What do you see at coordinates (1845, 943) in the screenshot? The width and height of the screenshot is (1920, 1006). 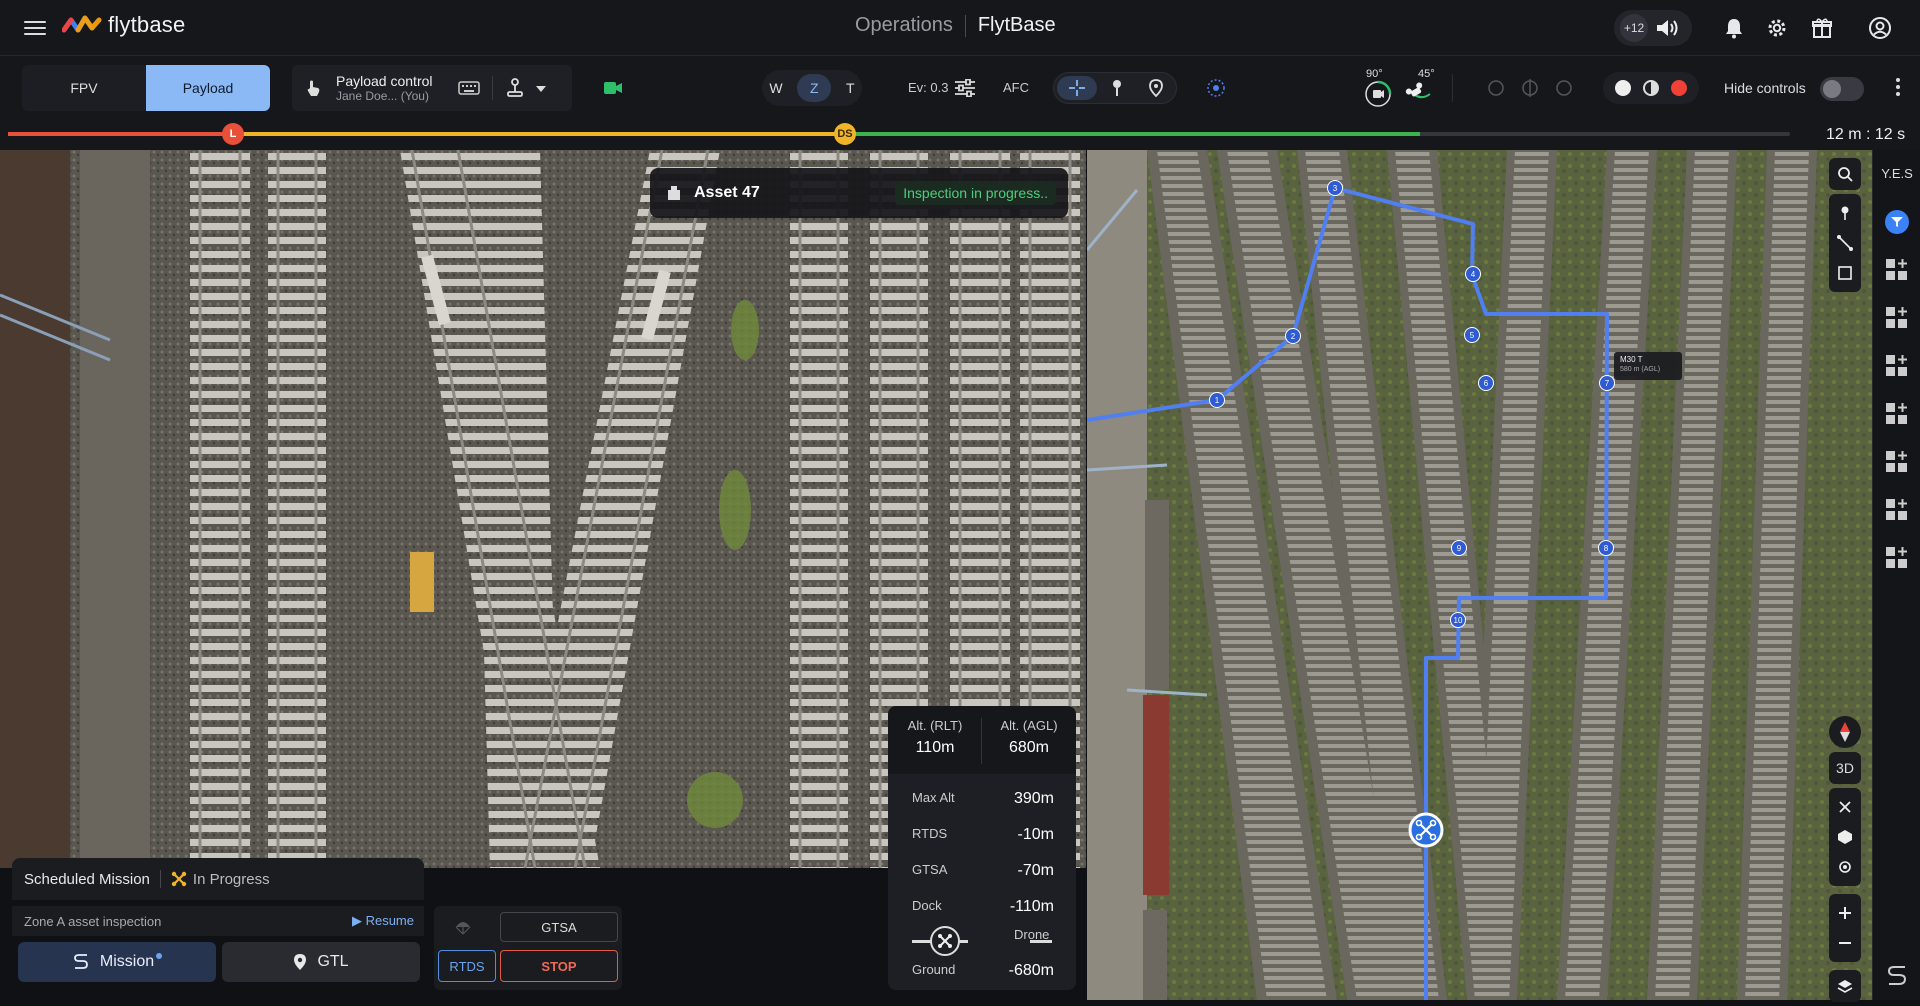 I see `zoom-out-button` at bounding box center [1845, 943].